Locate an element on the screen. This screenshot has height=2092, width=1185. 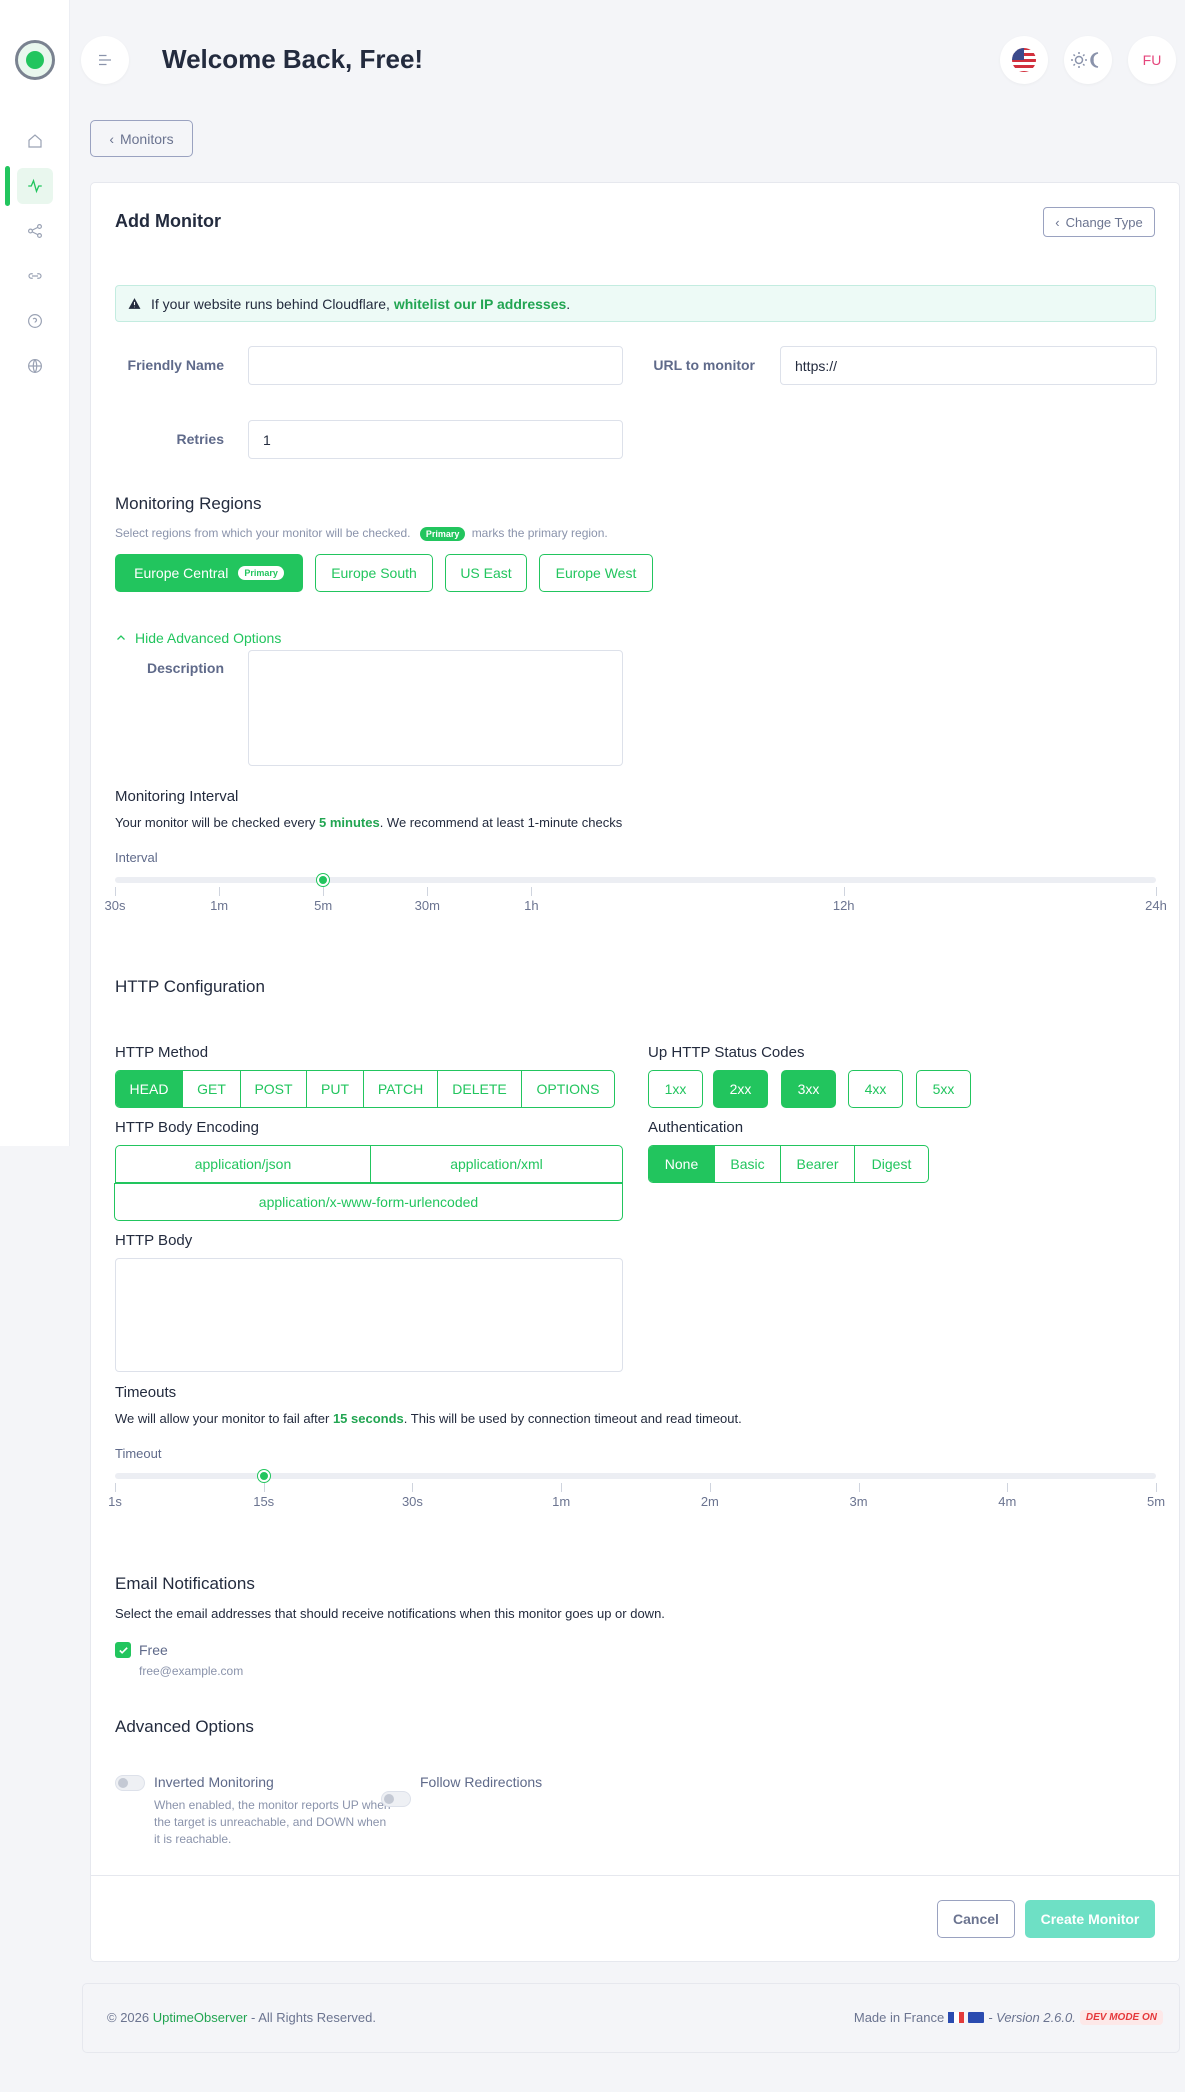
authentication-label: Authentication is located at coordinates (696, 1127).